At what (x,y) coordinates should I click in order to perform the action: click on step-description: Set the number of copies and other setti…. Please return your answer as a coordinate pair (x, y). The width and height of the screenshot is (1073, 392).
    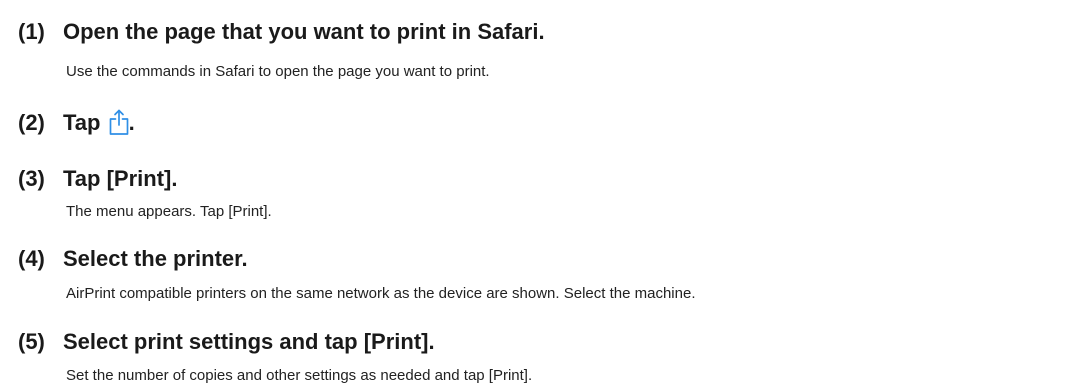
    Looking at the image, I should click on (299, 375).